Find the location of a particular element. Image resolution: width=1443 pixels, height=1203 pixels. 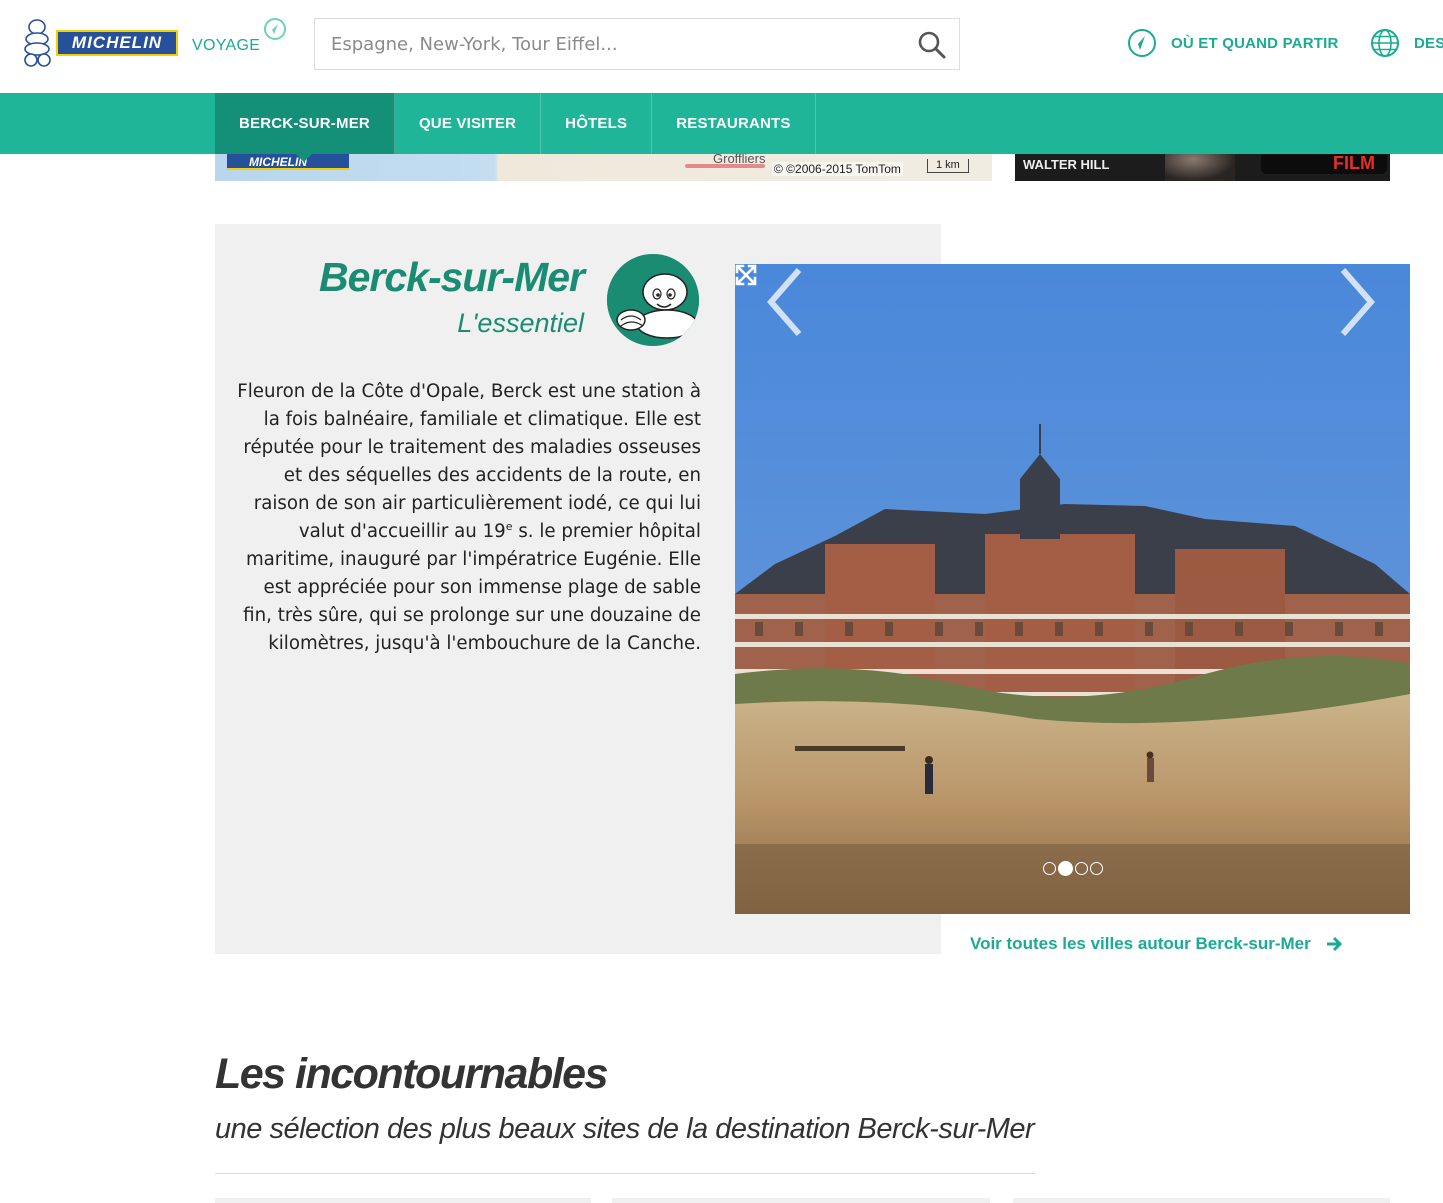

map-place-label: Groffliers is located at coordinates (739, 160).